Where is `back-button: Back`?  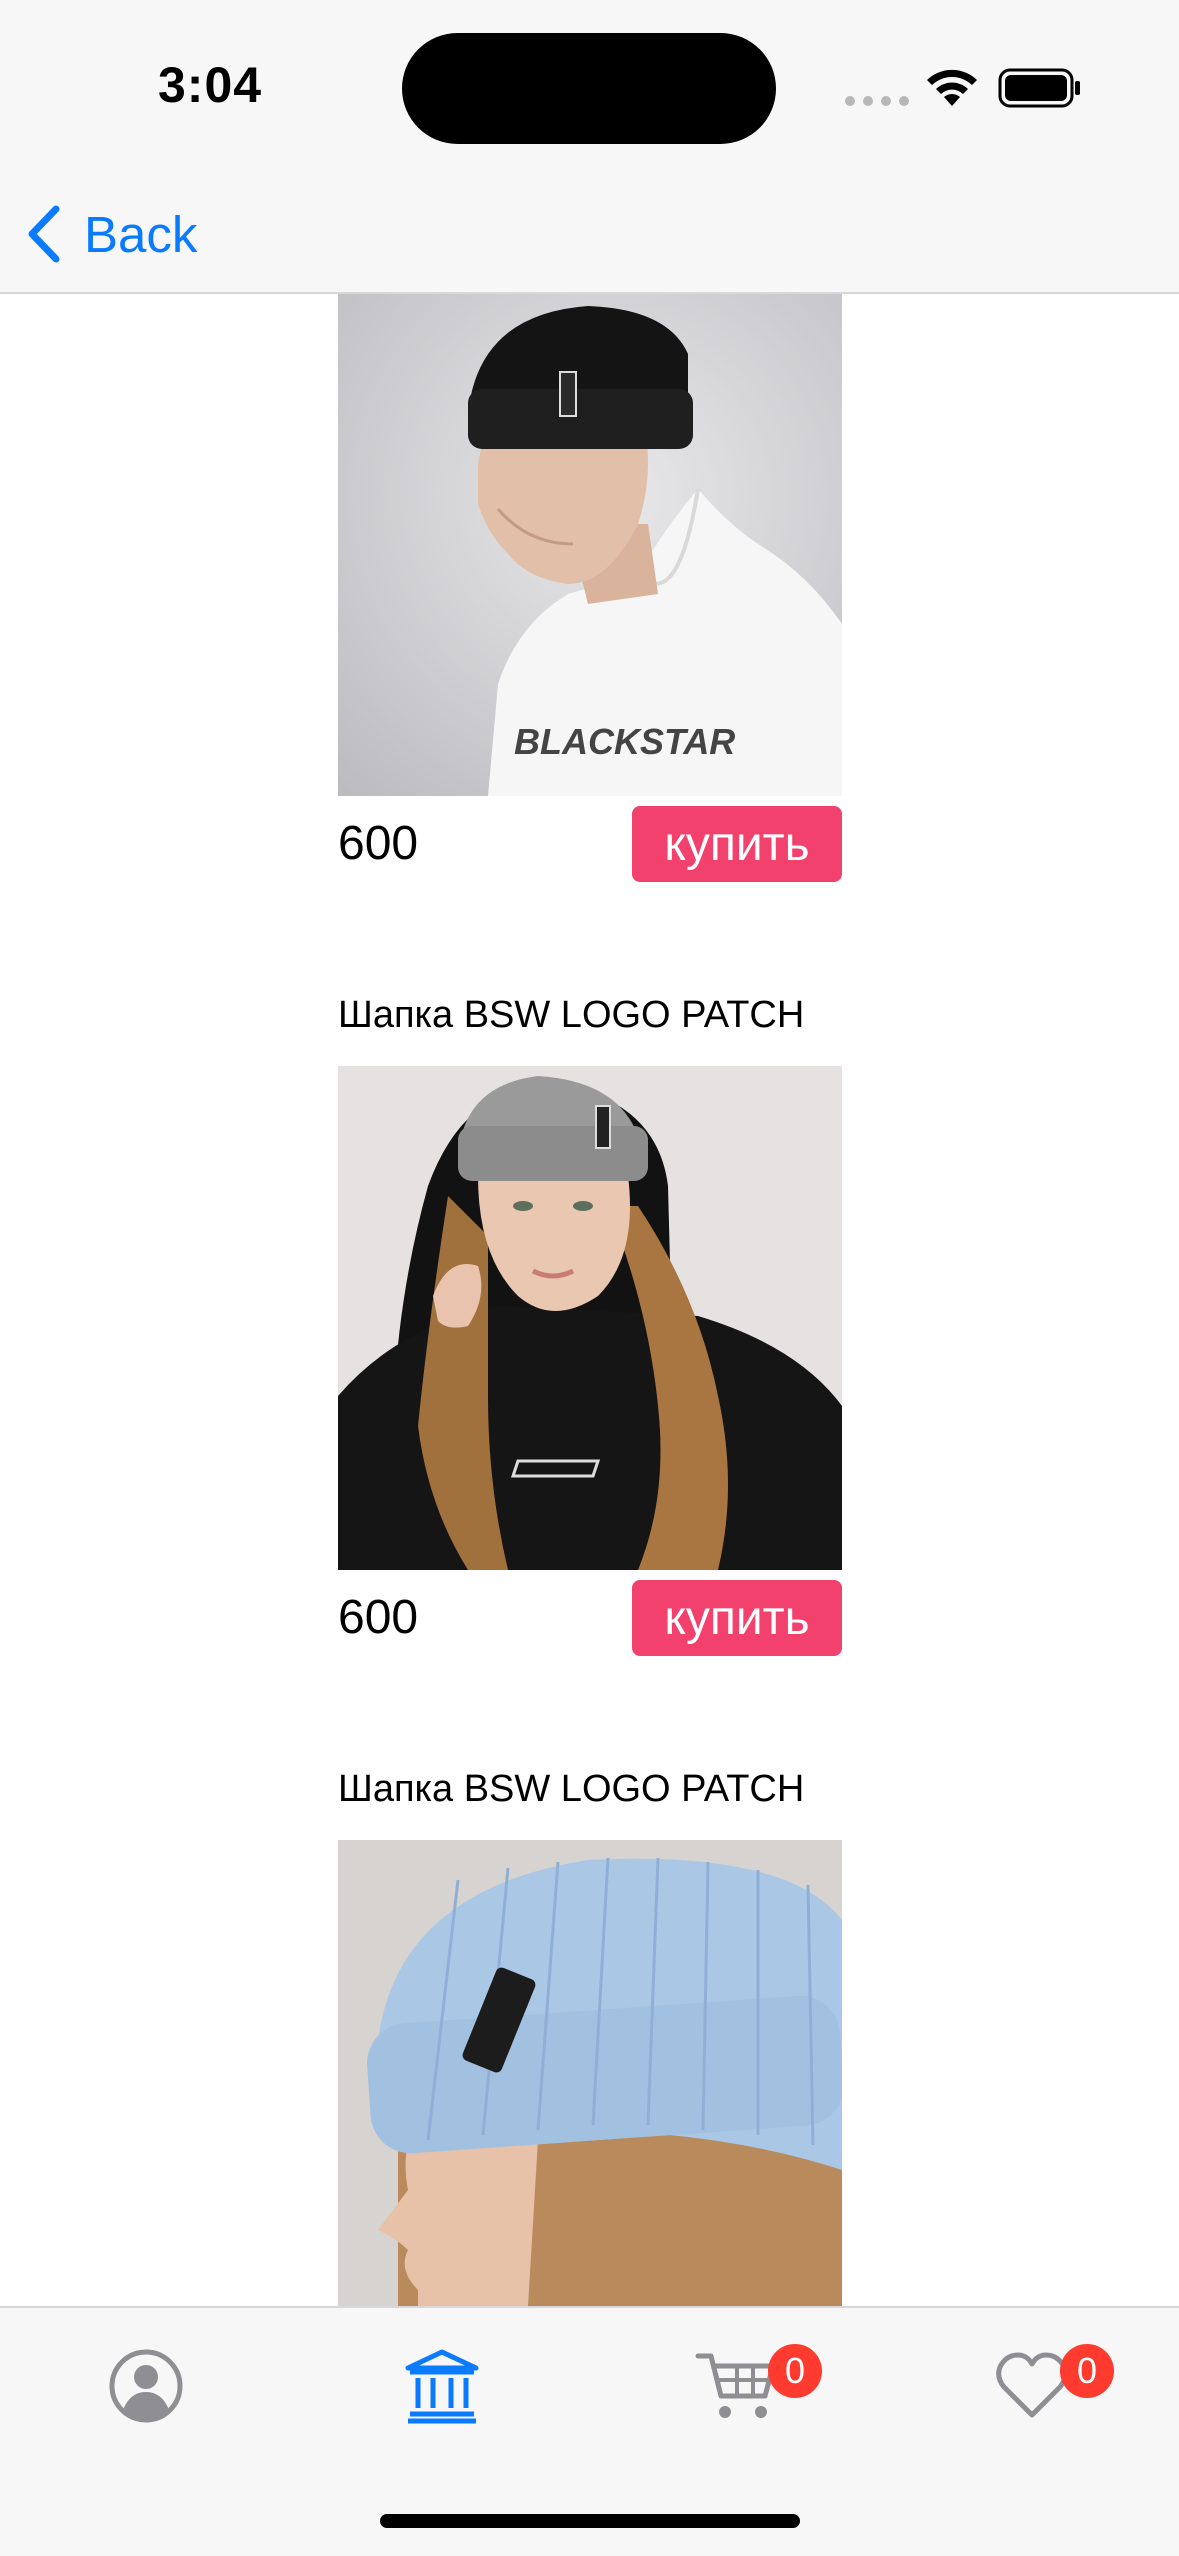 back-button: Back is located at coordinates (110, 234).